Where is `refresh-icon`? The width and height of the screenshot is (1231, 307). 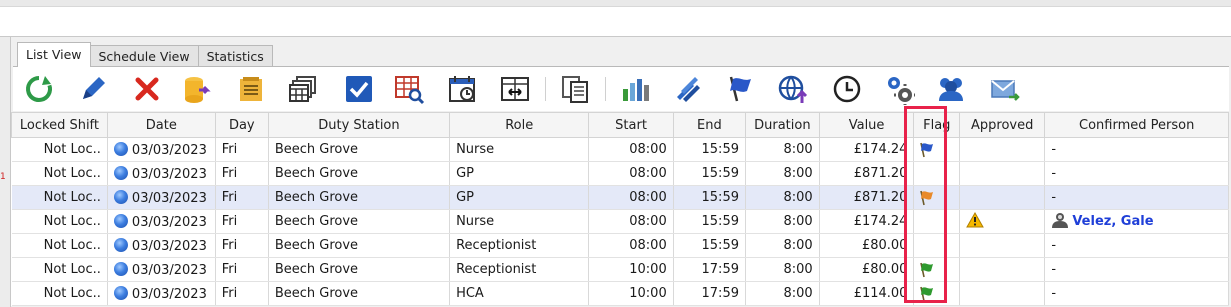 refresh-icon is located at coordinates (39, 89).